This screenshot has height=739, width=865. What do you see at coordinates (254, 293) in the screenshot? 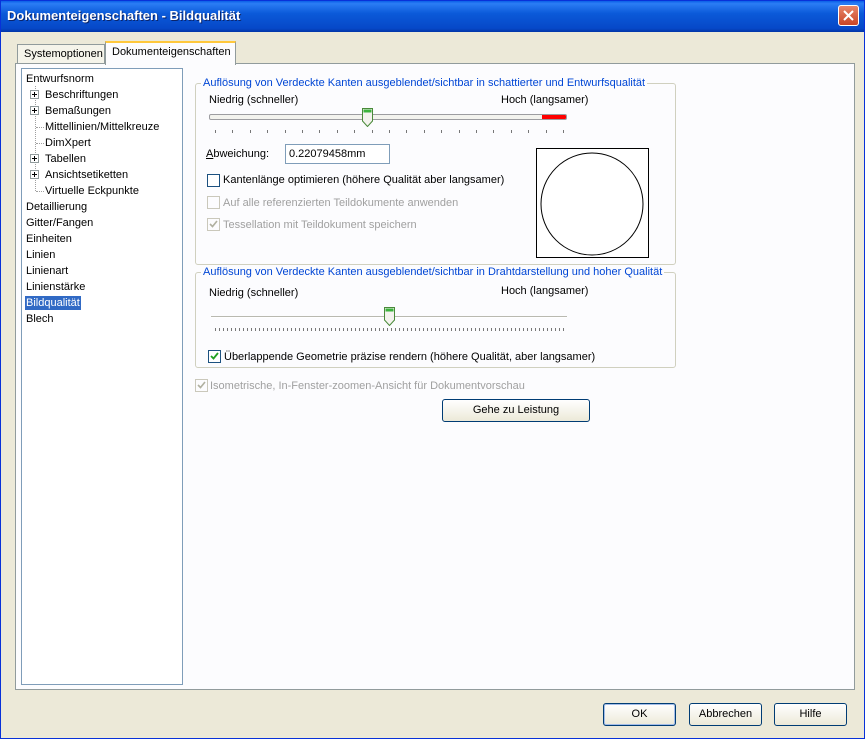
I see `low-label: Niedrig (schneller)` at bounding box center [254, 293].